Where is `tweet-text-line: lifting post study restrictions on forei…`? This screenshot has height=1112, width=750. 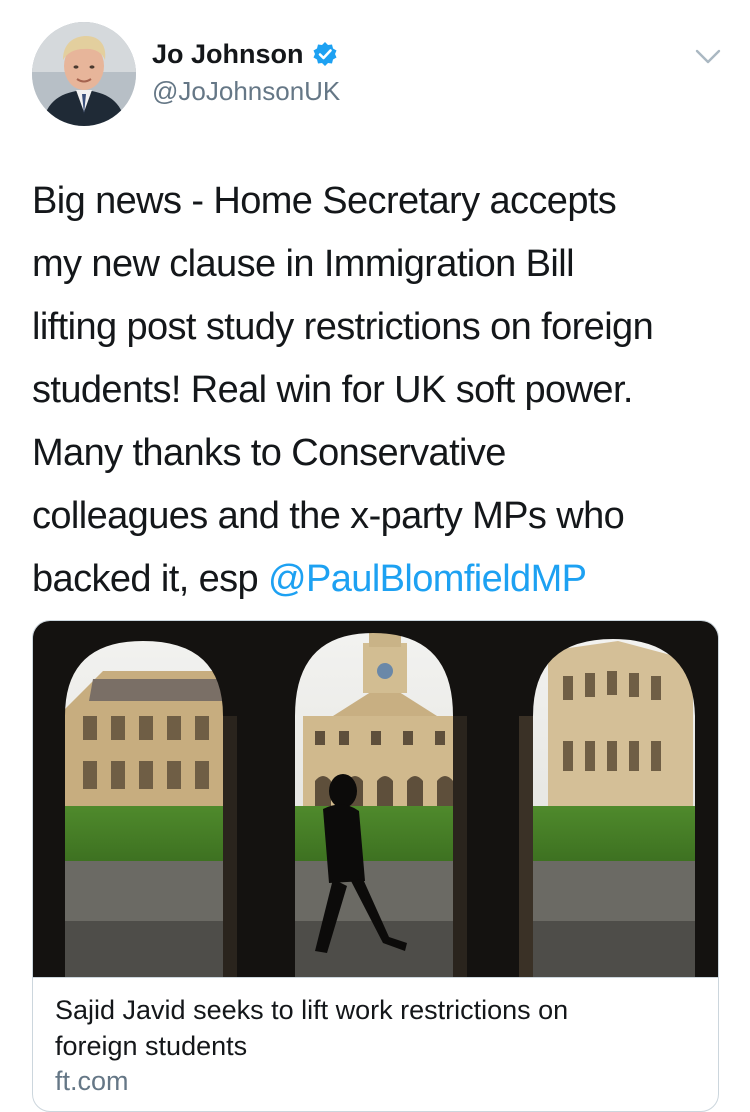 tweet-text-line: lifting post study restrictions on forei… is located at coordinates (343, 327).